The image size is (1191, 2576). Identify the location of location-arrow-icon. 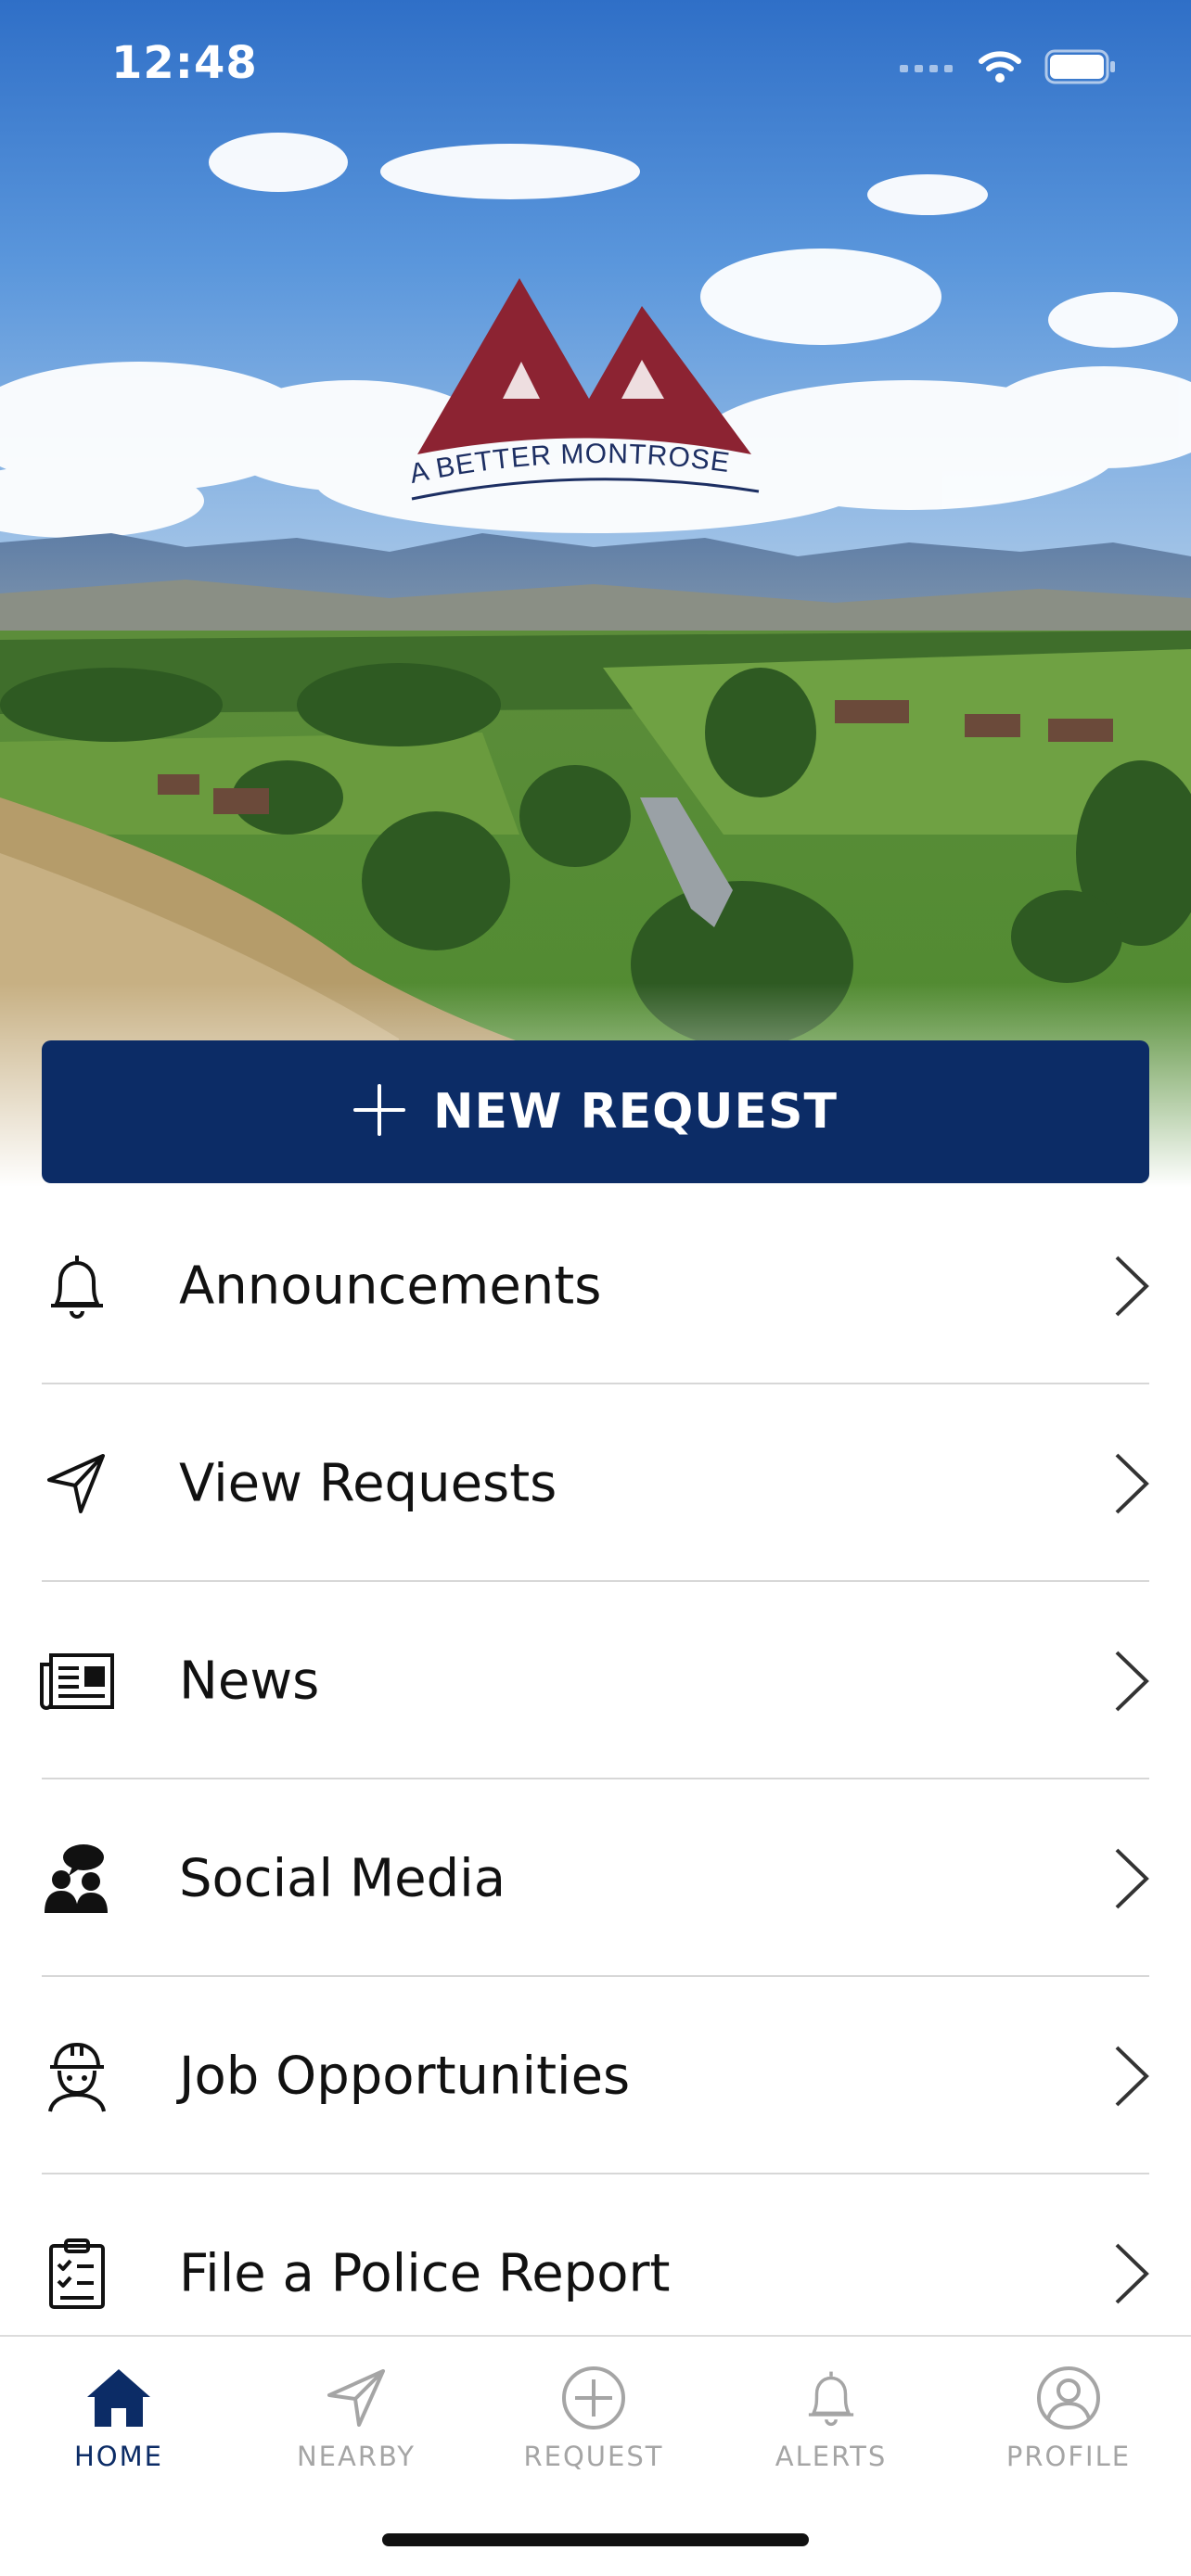
(356, 2398).